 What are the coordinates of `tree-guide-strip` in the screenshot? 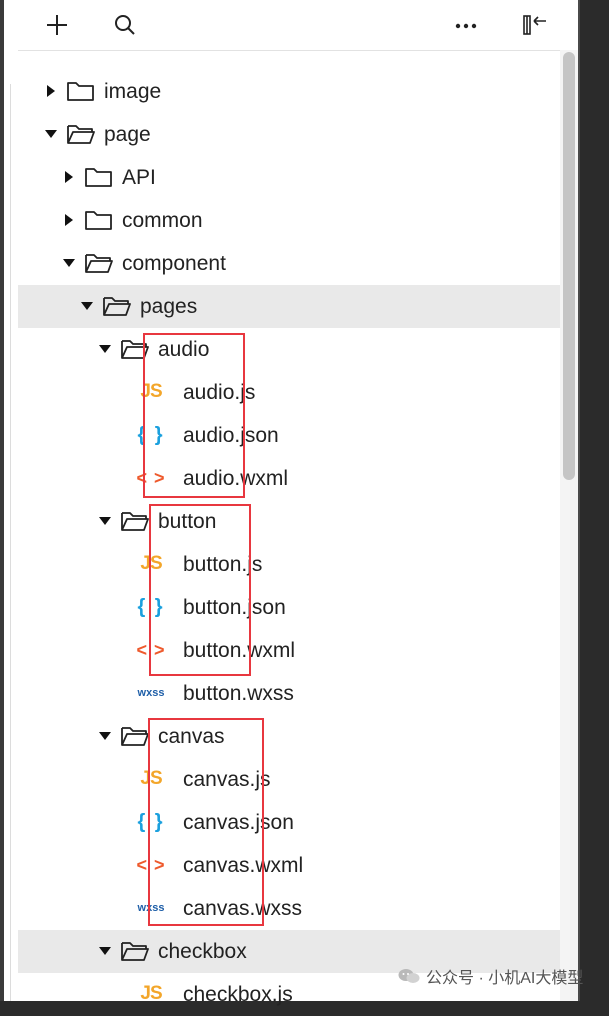 It's located at (11, 500).